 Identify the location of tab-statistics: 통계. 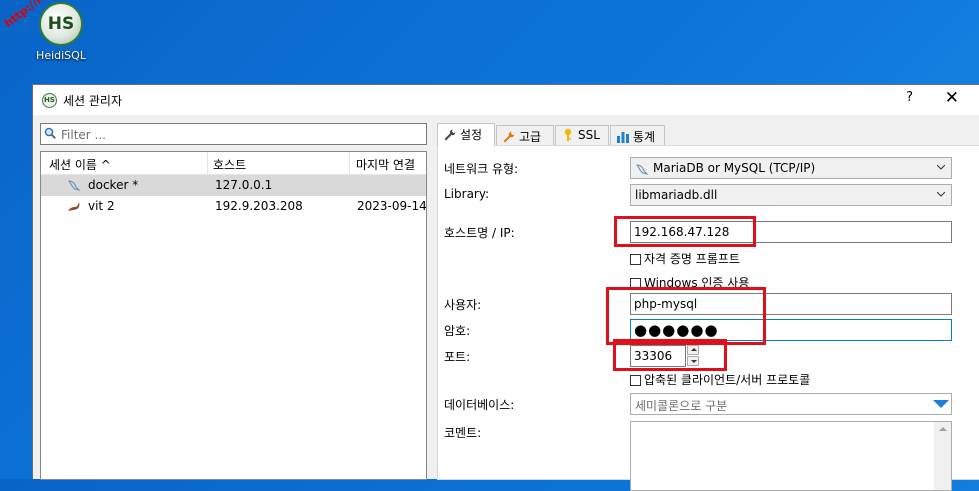
(637, 135).